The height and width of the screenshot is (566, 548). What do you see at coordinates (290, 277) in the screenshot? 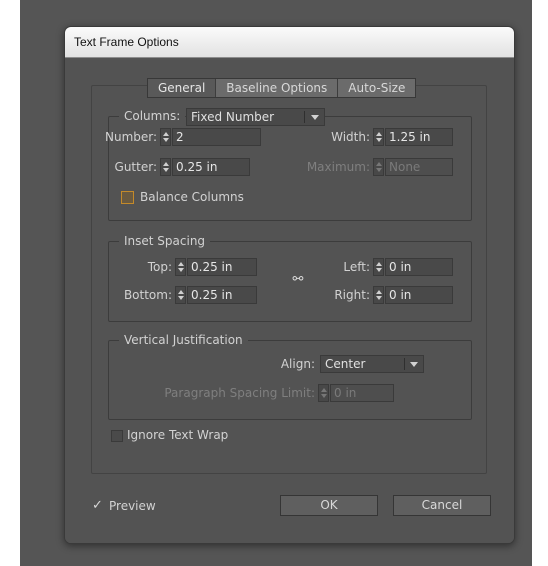
I see `inset-spacing-group: Inset Spacing` at bounding box center [290, 277].